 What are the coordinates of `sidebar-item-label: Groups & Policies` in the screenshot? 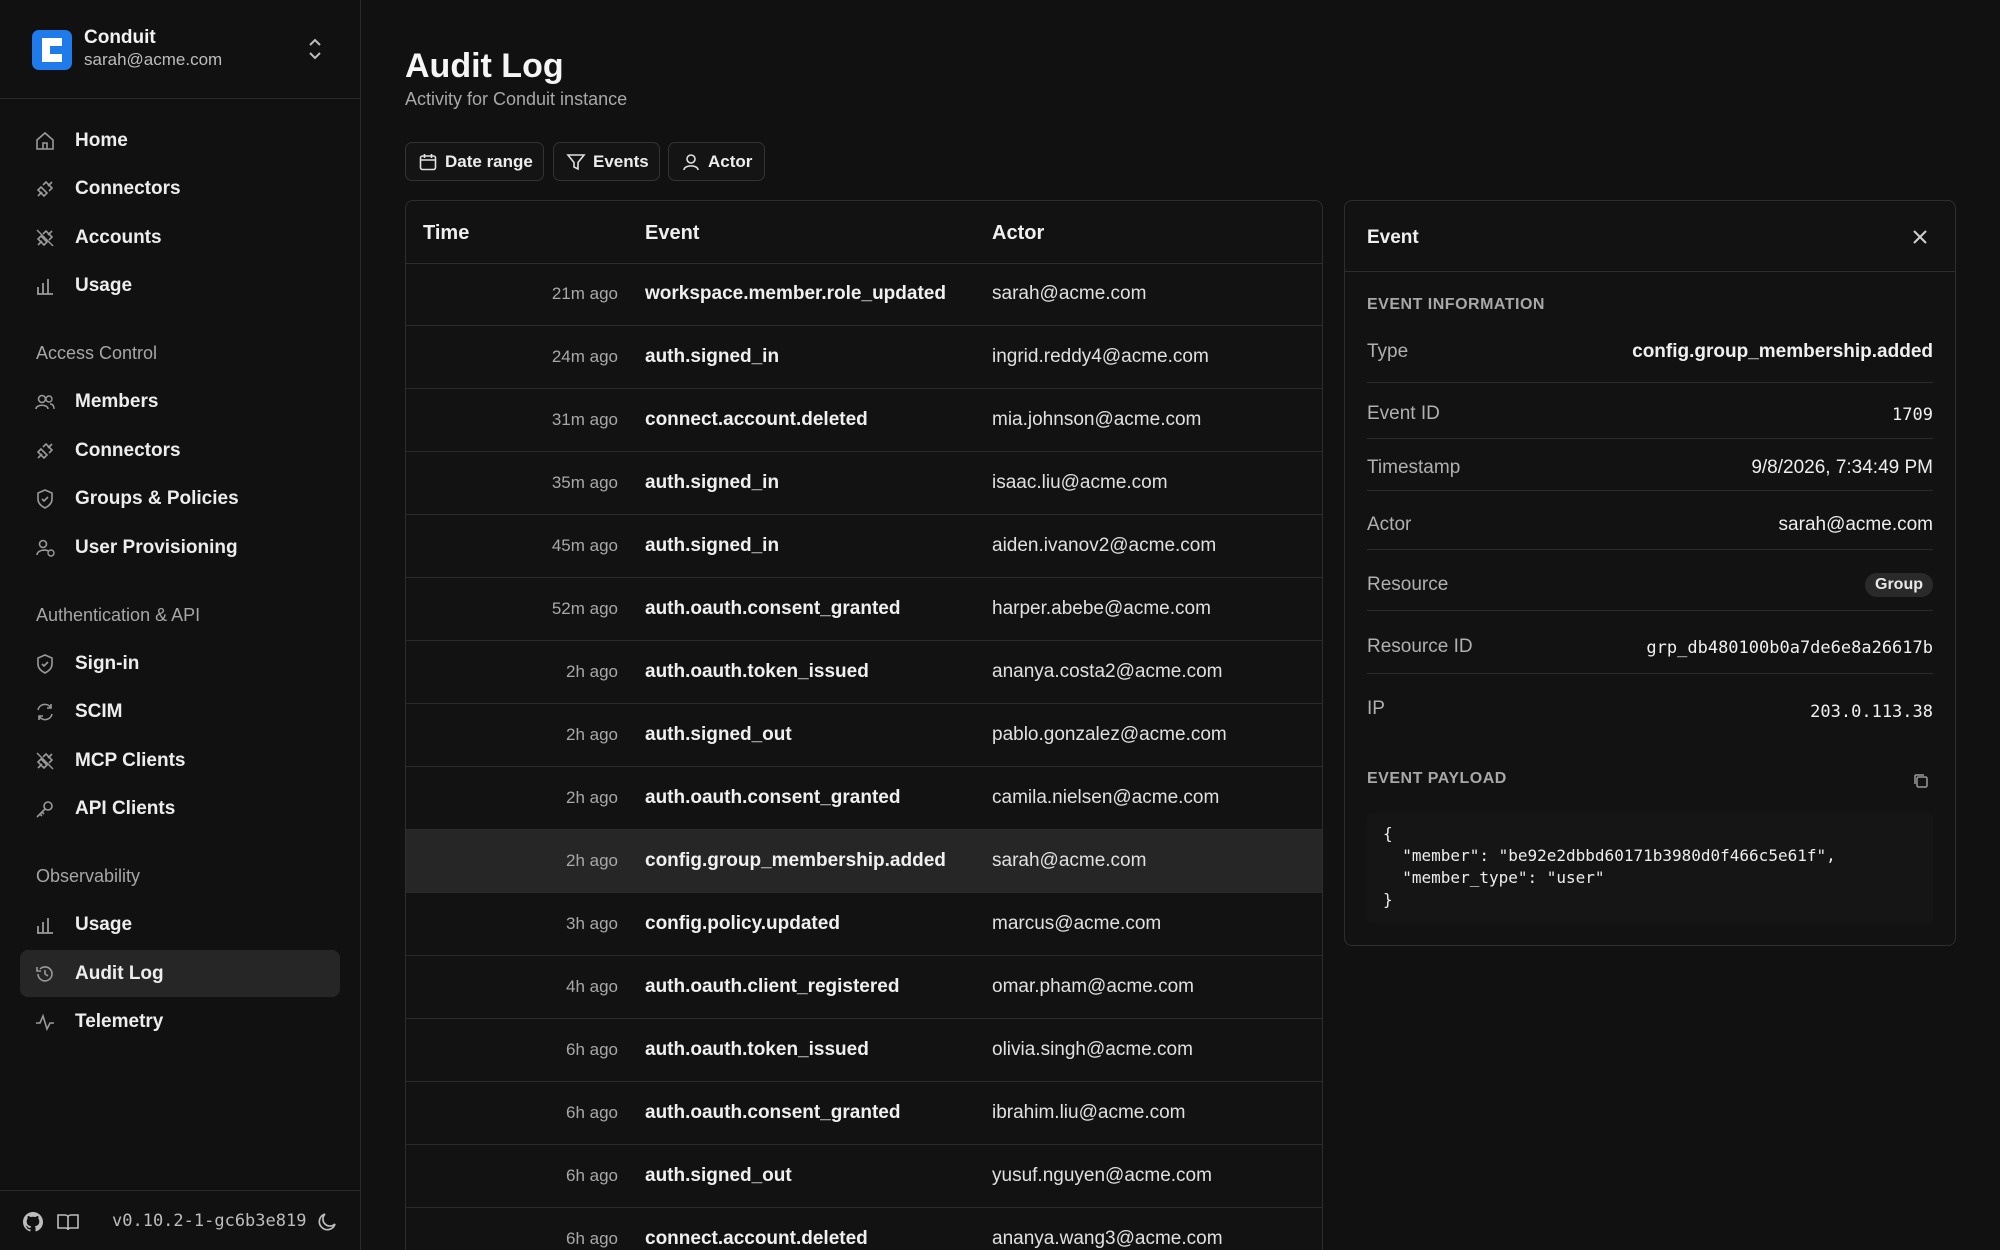 It's located at (157, 498).